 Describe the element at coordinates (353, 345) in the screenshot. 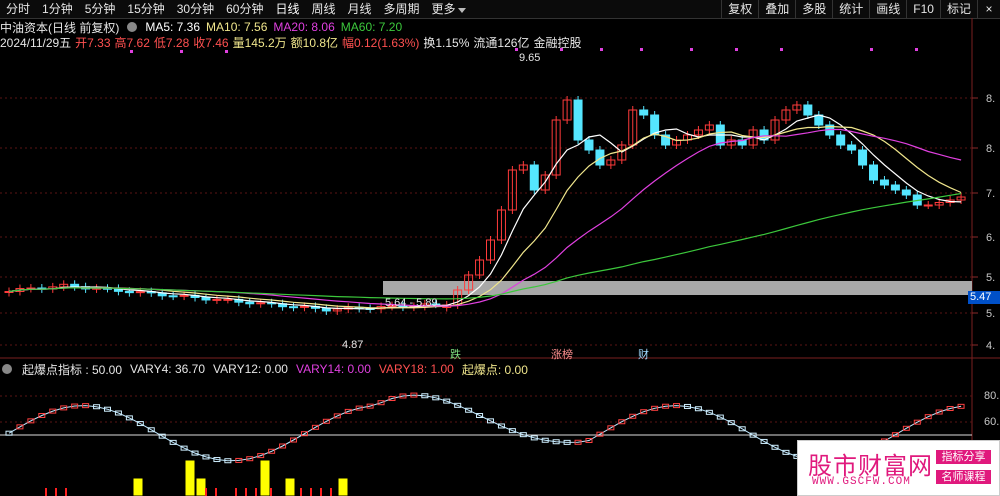

I see `low-price-label: 4.87` at that location.